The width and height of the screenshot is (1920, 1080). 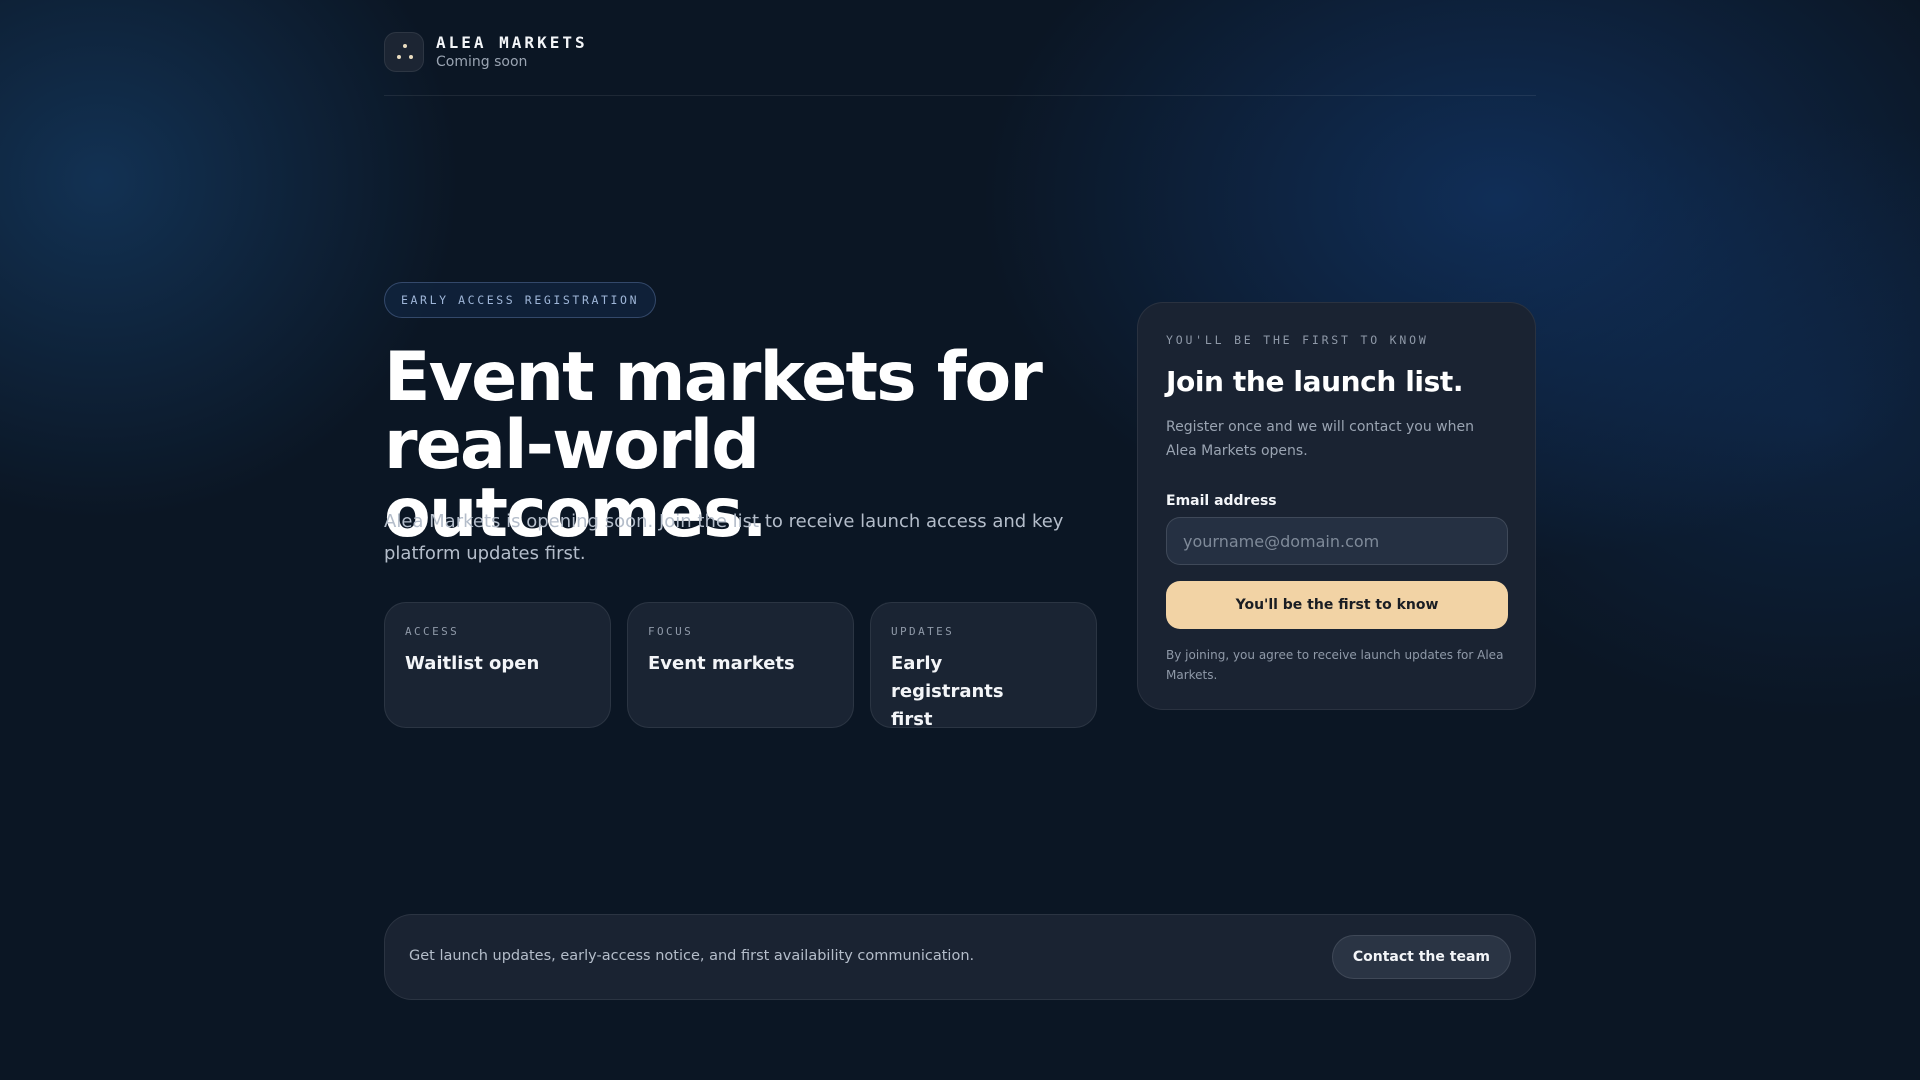 I want to click on signup-title: Join the launch list., so click(x=1315, y=381).